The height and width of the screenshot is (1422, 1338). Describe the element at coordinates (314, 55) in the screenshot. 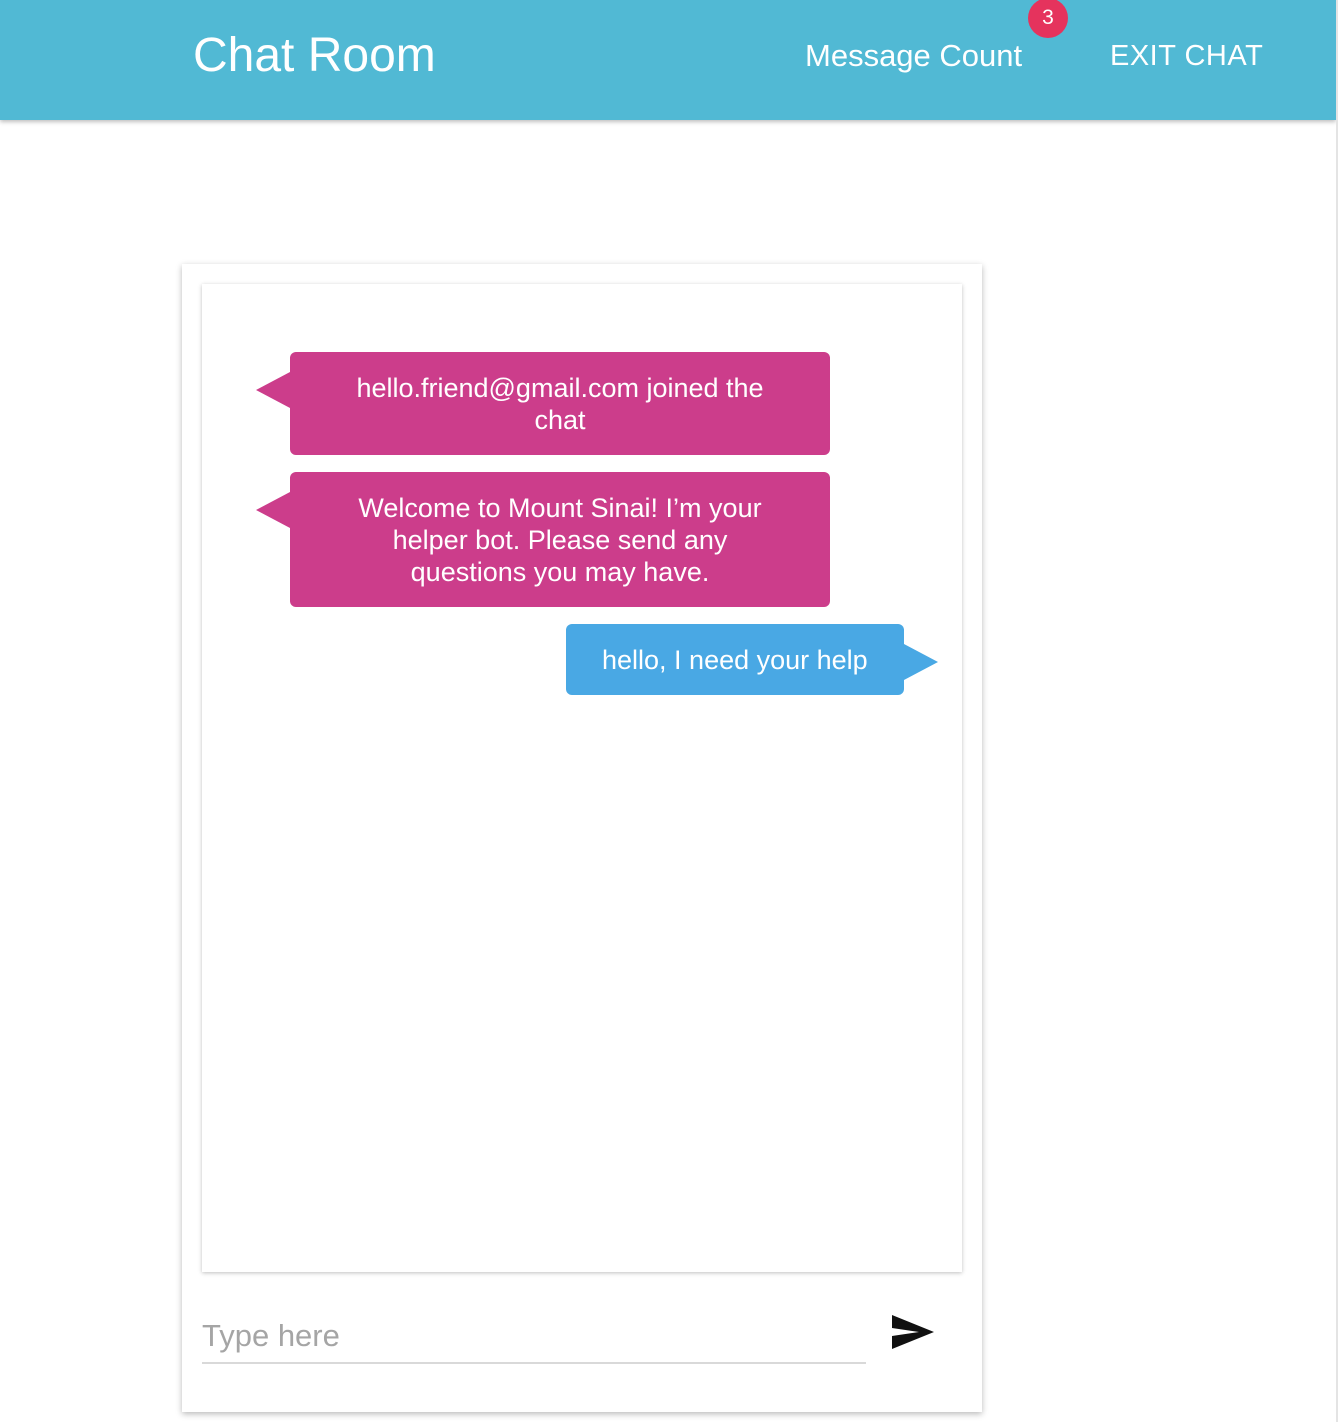

I see `page-title: Chat Room` at that location.